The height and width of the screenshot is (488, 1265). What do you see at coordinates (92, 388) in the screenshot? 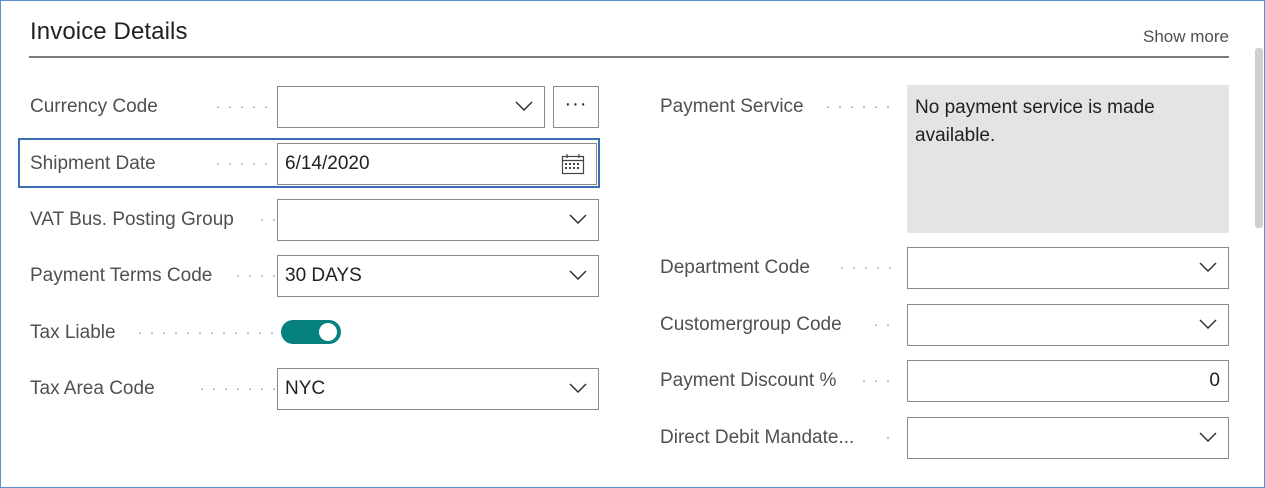
I see `tax-area-code-label: Tax Area Code` at bounding box center [92, 388].